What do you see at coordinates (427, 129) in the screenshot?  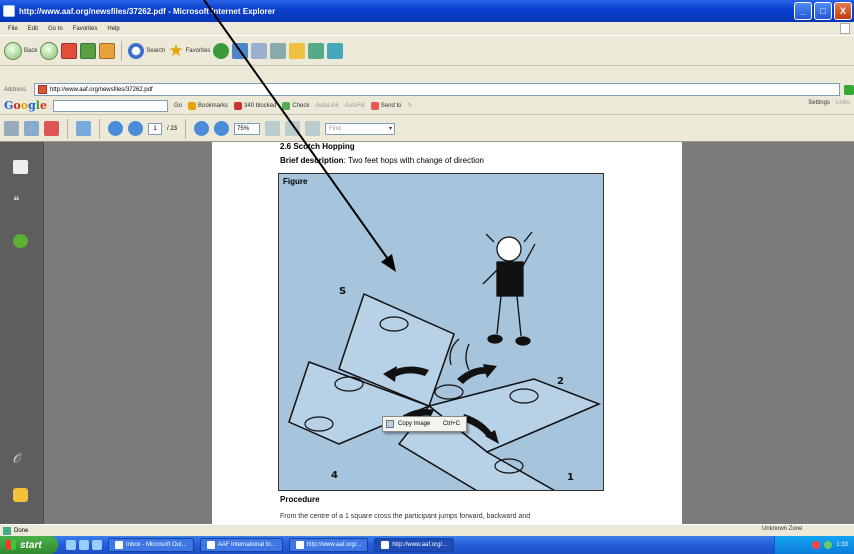 I see `pdf-toolbar: 1 / 23 75% Find` at bounding box center [427, 129].